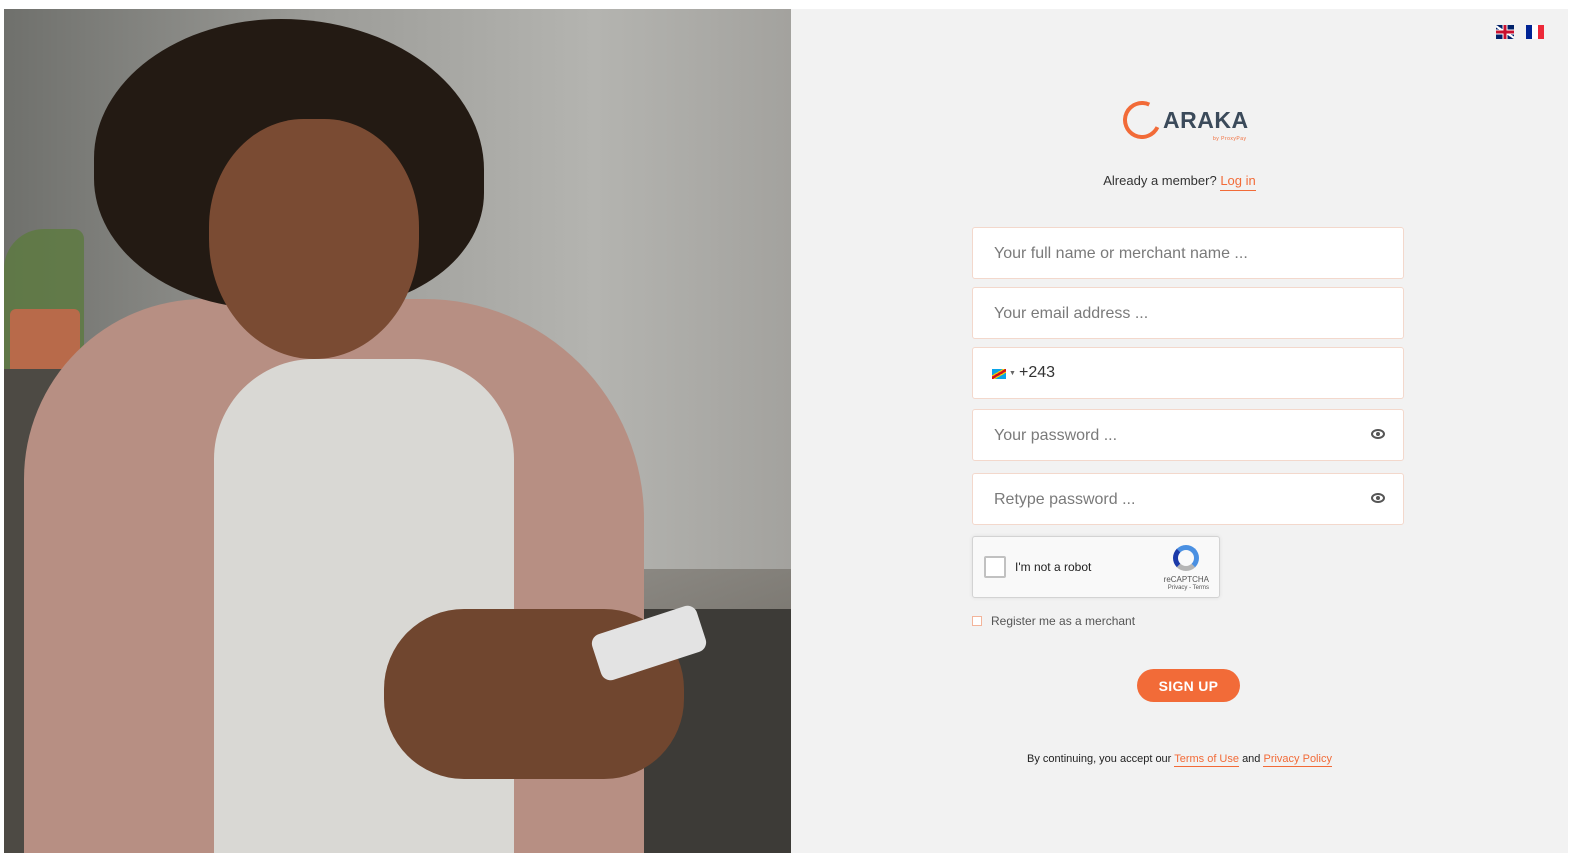 The width and height of the screenshot is (1576, 857). What do you see at coordinates (1174, 500) in the screenshot?
I see `retype-password-input` at bounding box center [1174, 500].